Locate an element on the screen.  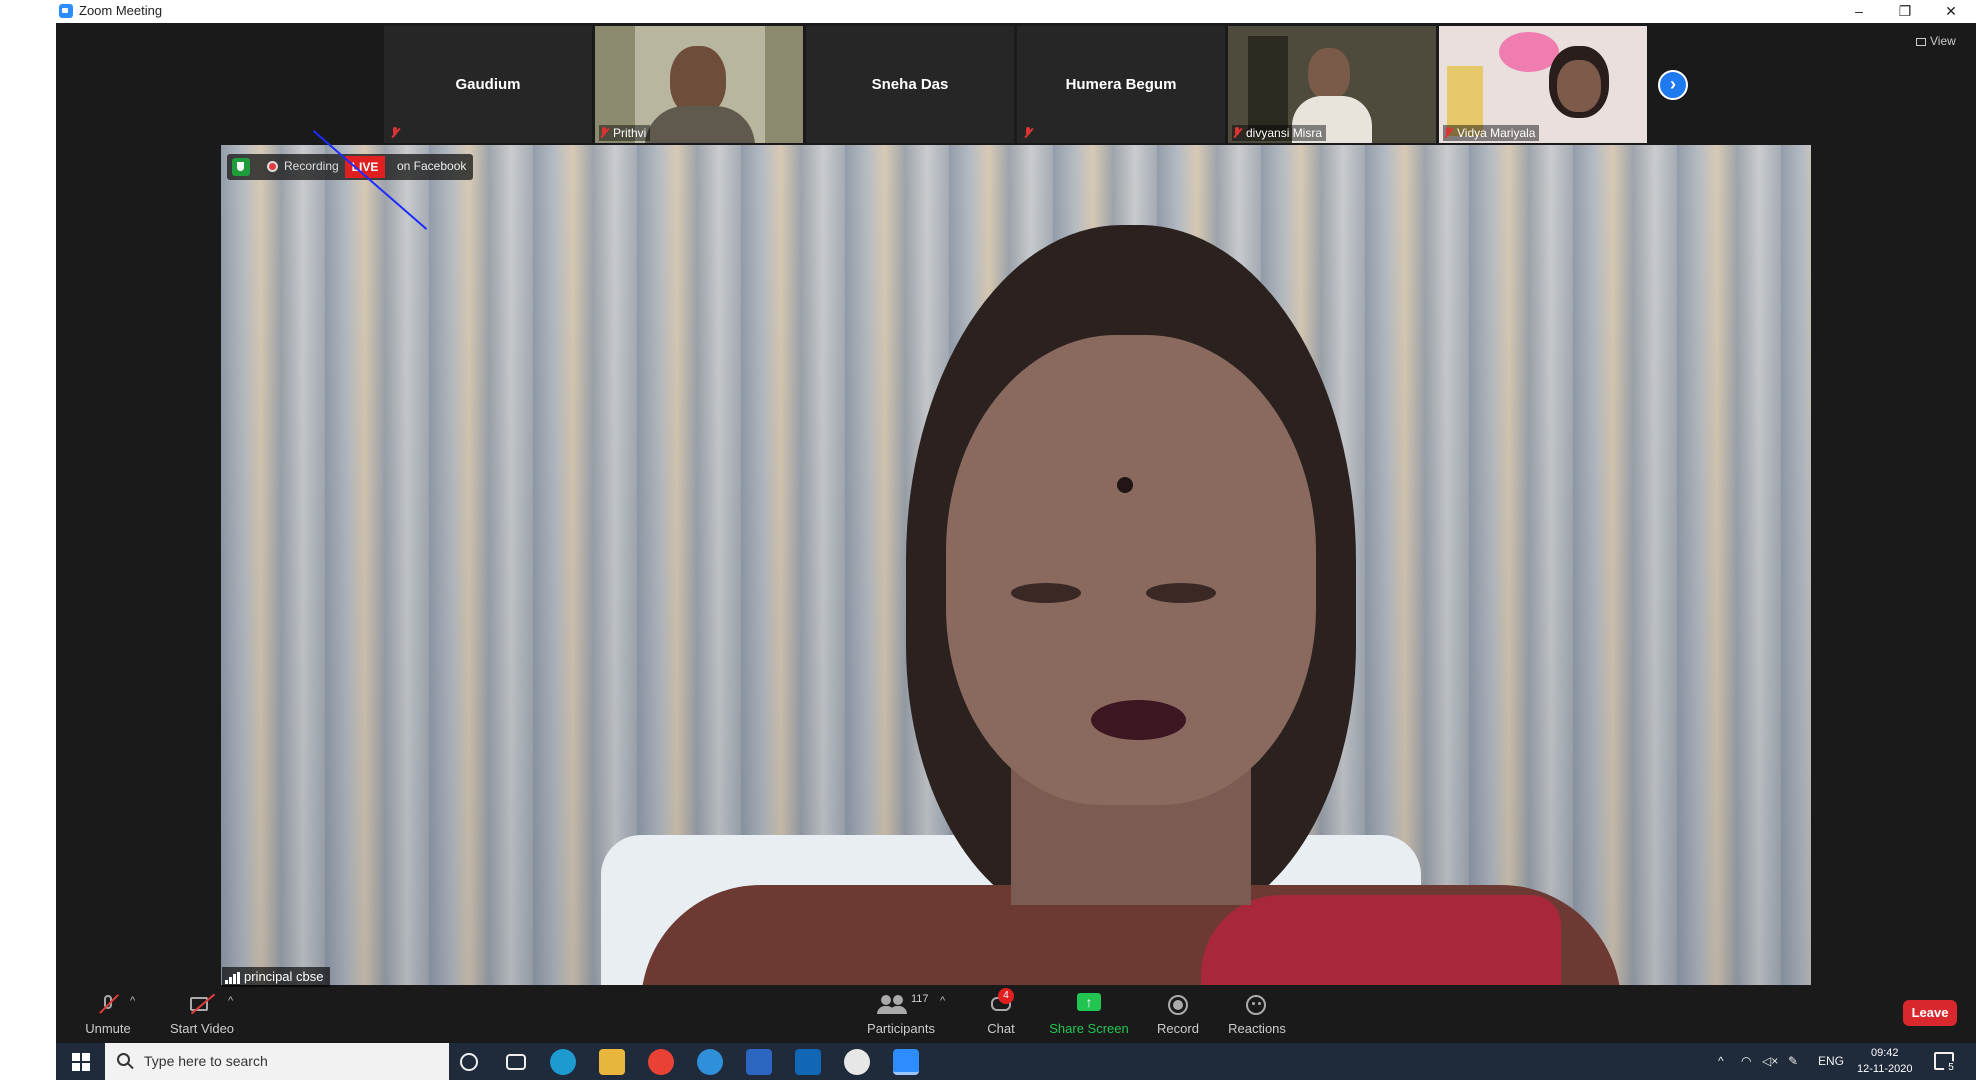
recording-icon is located at coordinates (272, 166).